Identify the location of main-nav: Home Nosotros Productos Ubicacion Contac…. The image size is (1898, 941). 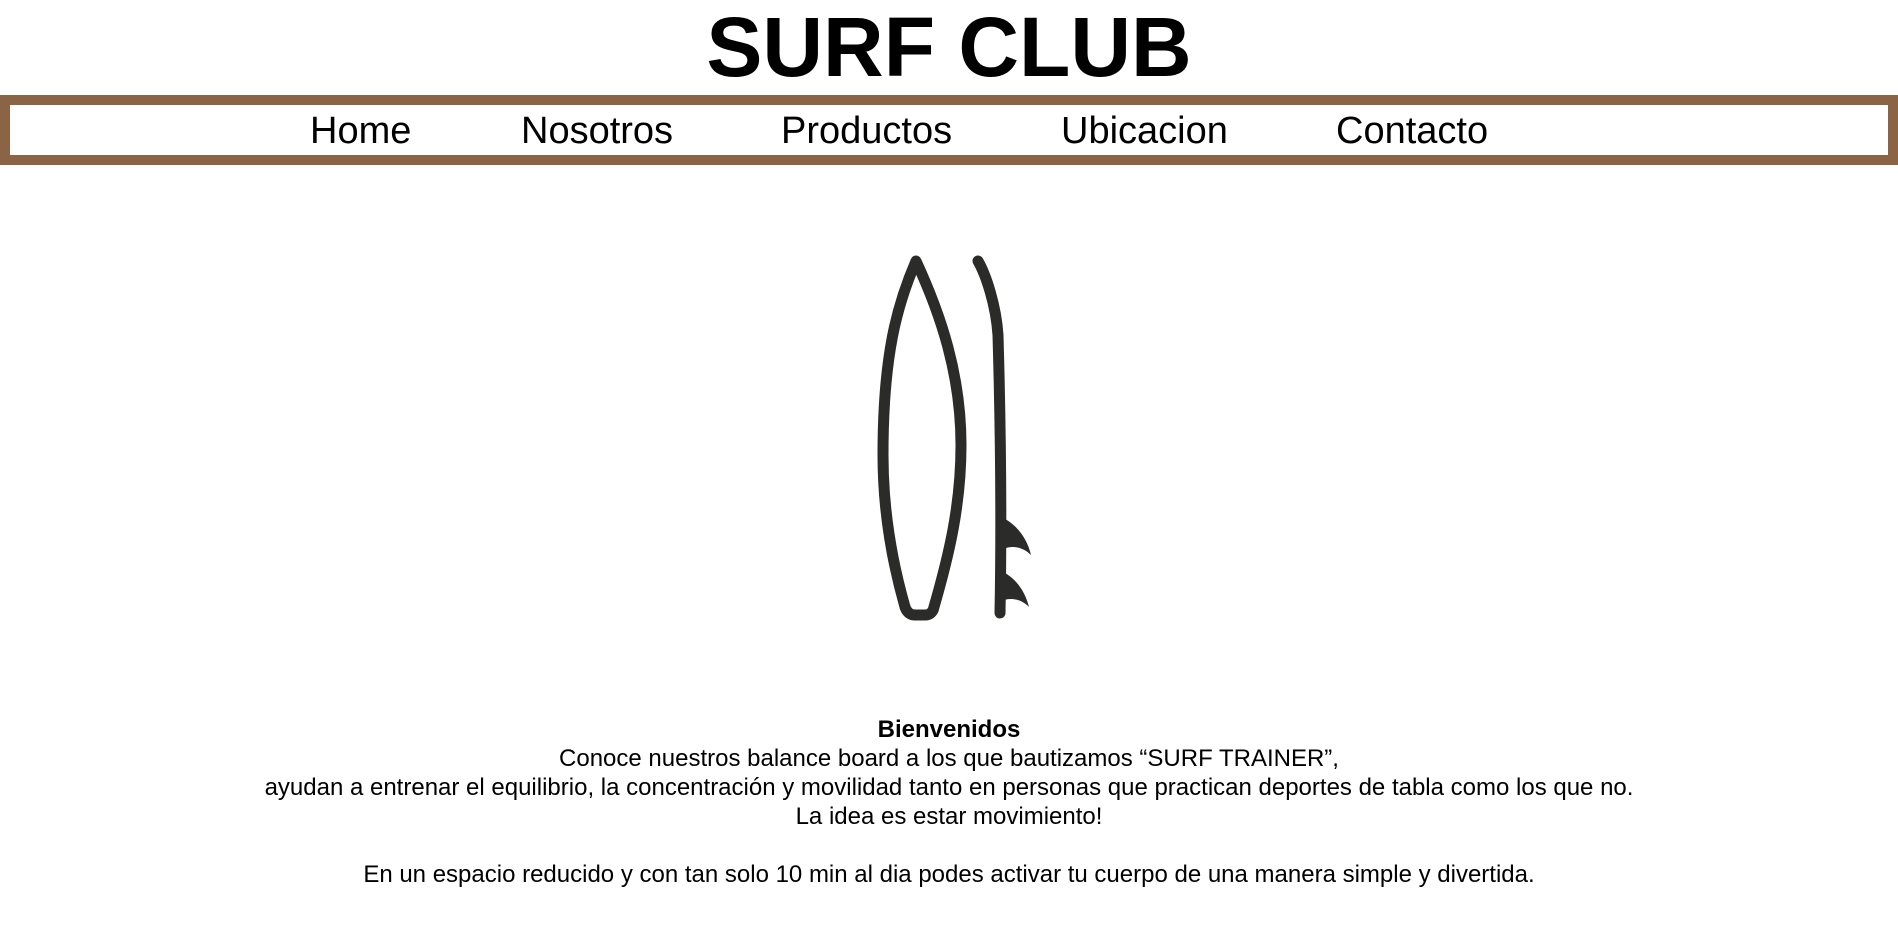
(949, 130).